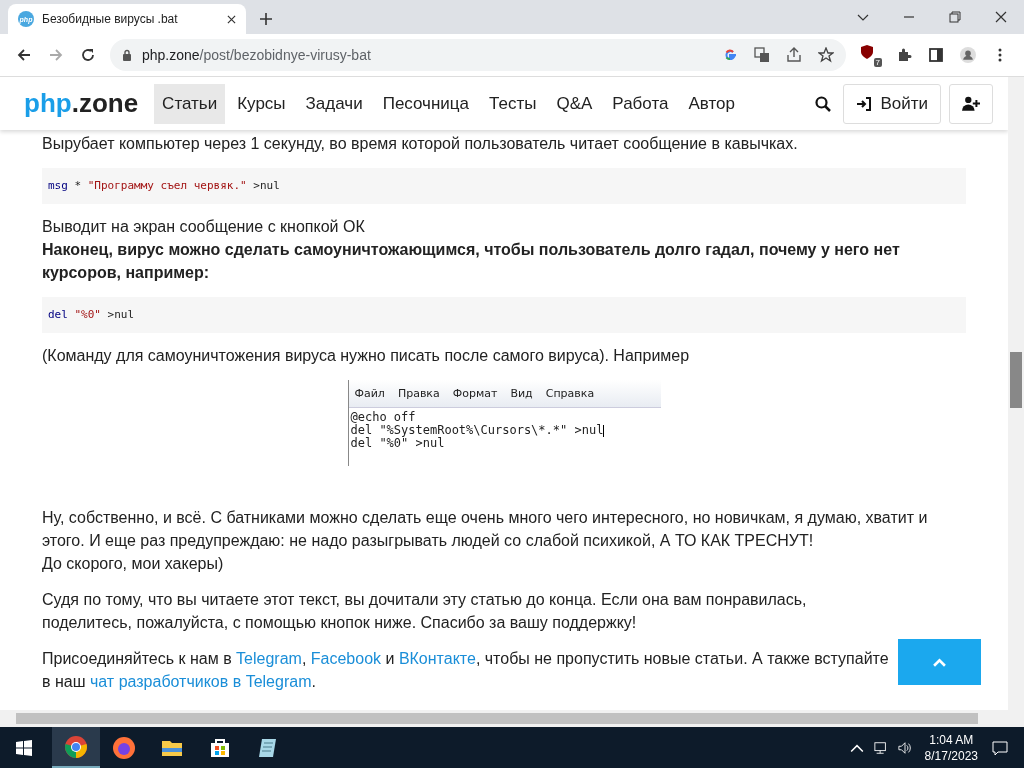 This screenshot has height=768, width=1024. What do you see at coordinates (334, 103) in the screenshot?
I see `nav-link: Задачи` at bounding box center [334, 103].